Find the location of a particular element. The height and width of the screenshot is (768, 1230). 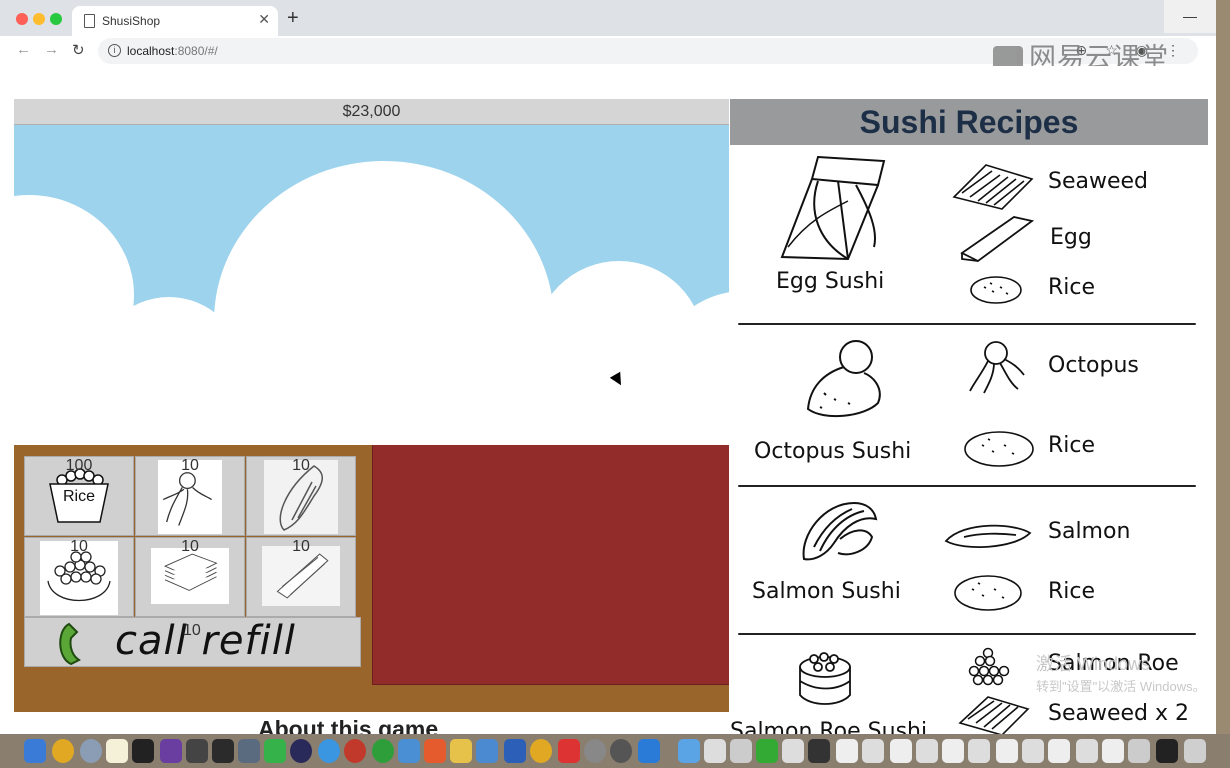

ingredient-salmon: Salmon is located at coordinates (1089, 531).